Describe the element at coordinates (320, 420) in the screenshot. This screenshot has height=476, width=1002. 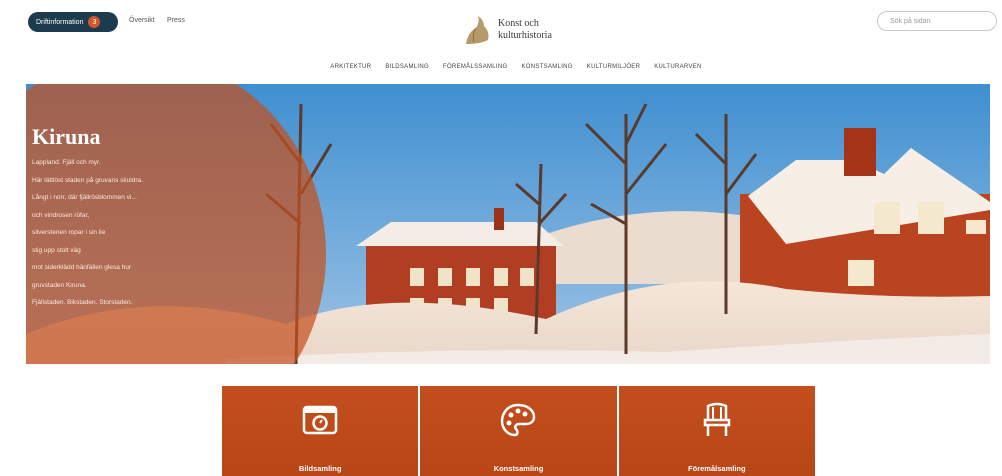
I see `photo-frame-icon` at that location.